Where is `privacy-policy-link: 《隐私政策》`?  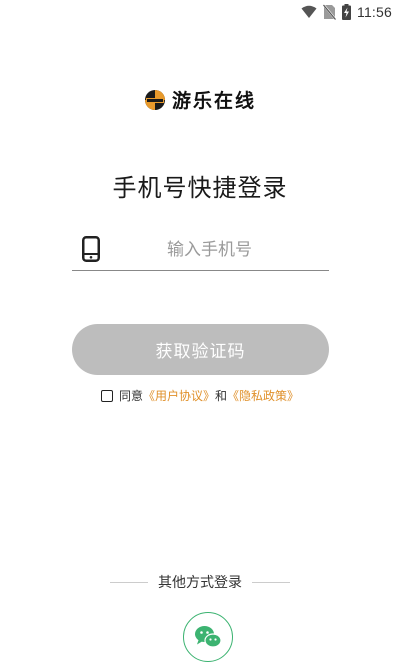 privacy-policy-link: 《隐私政策》 is located at coordinates (263, 395).